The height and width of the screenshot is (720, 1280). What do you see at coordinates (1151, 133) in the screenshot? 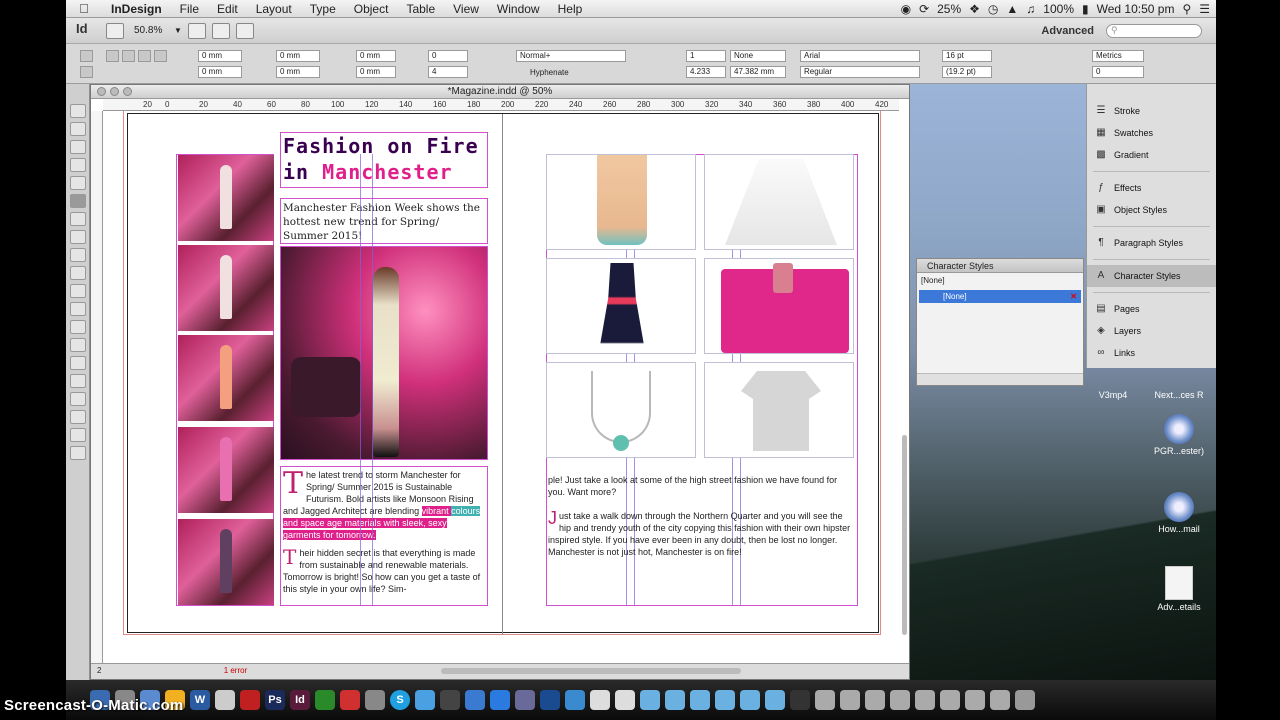
I see `dock-swatches: ▦ Swatches` at bounding box center [1151, 133].